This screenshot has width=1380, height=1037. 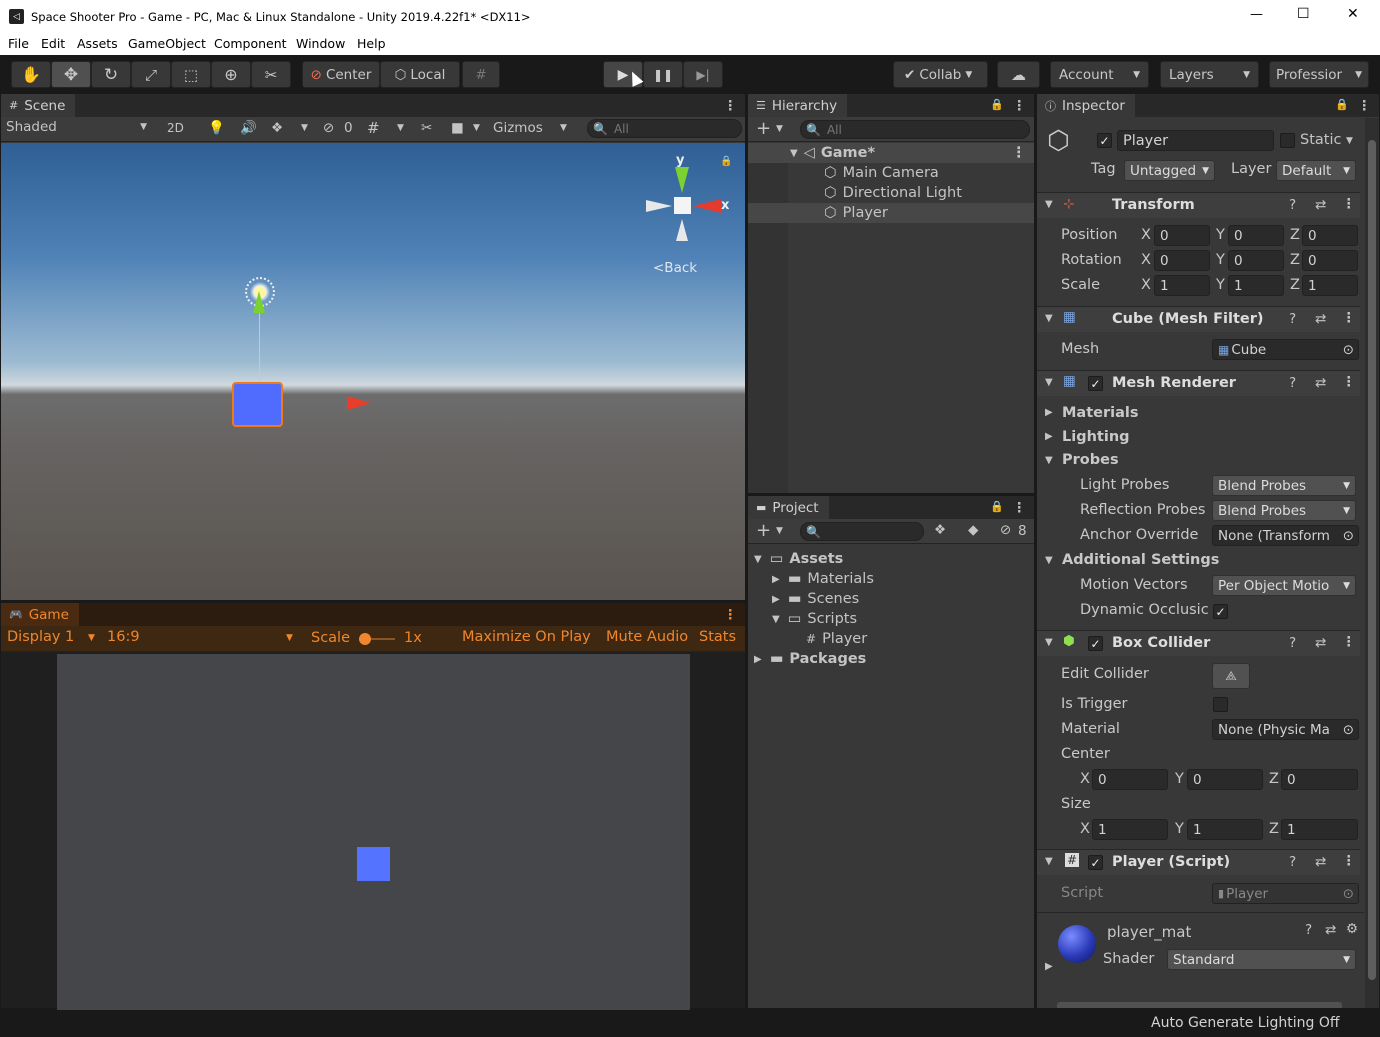 What do you see at coordinates (891, 193) in the screenshot?
I see `hierarchy-item: ⬡ Directional Light` at bounding box center [891, 193].